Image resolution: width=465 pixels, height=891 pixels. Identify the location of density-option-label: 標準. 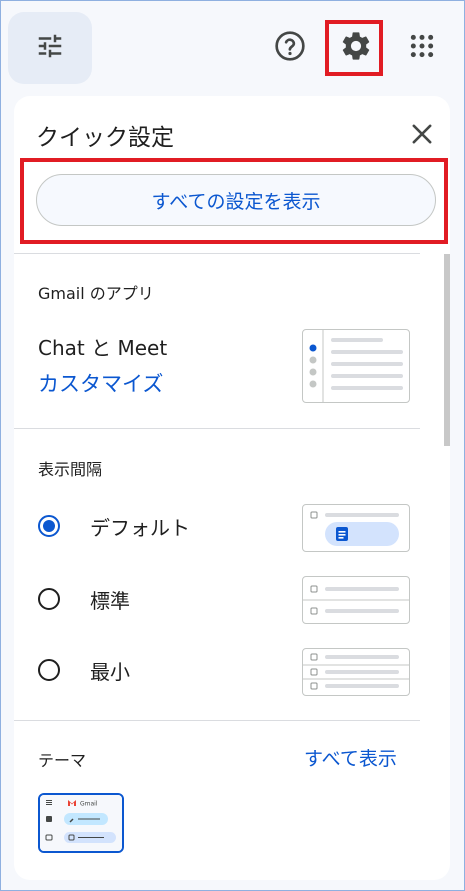
(110, 600).